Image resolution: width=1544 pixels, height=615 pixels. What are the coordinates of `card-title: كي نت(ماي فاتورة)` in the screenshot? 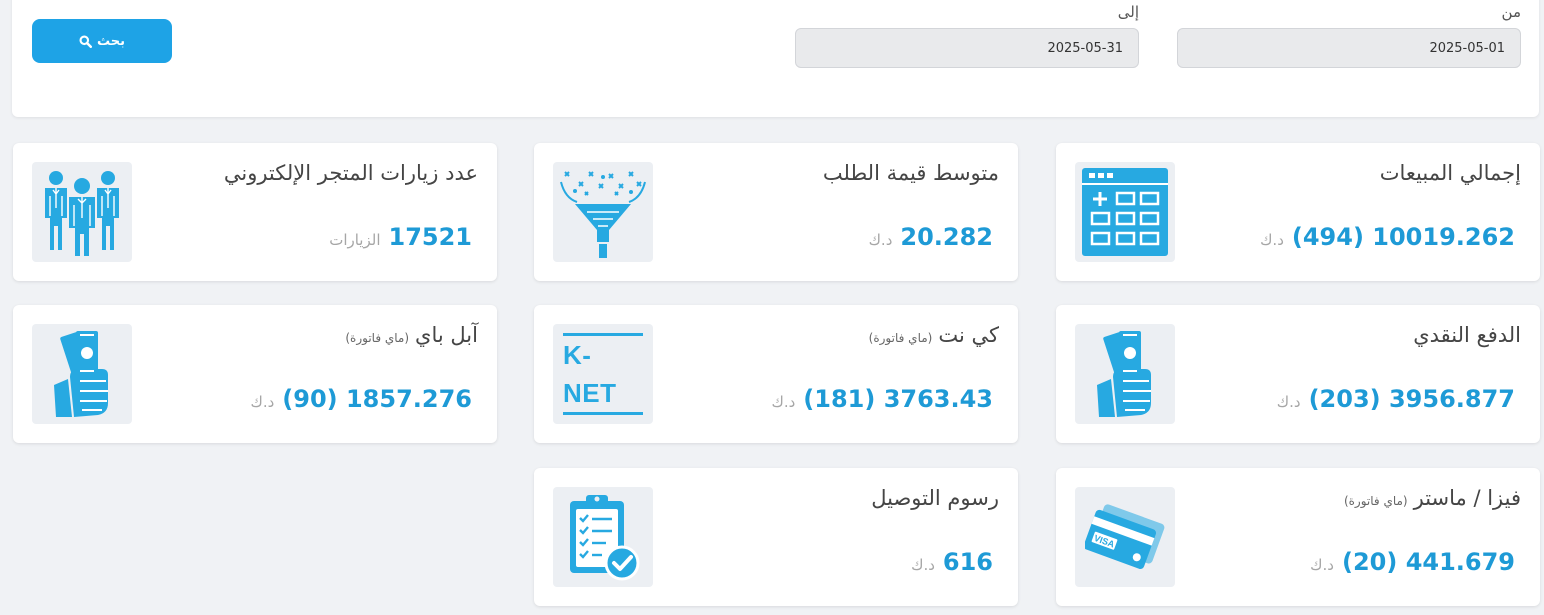 It's located at (933, 335).